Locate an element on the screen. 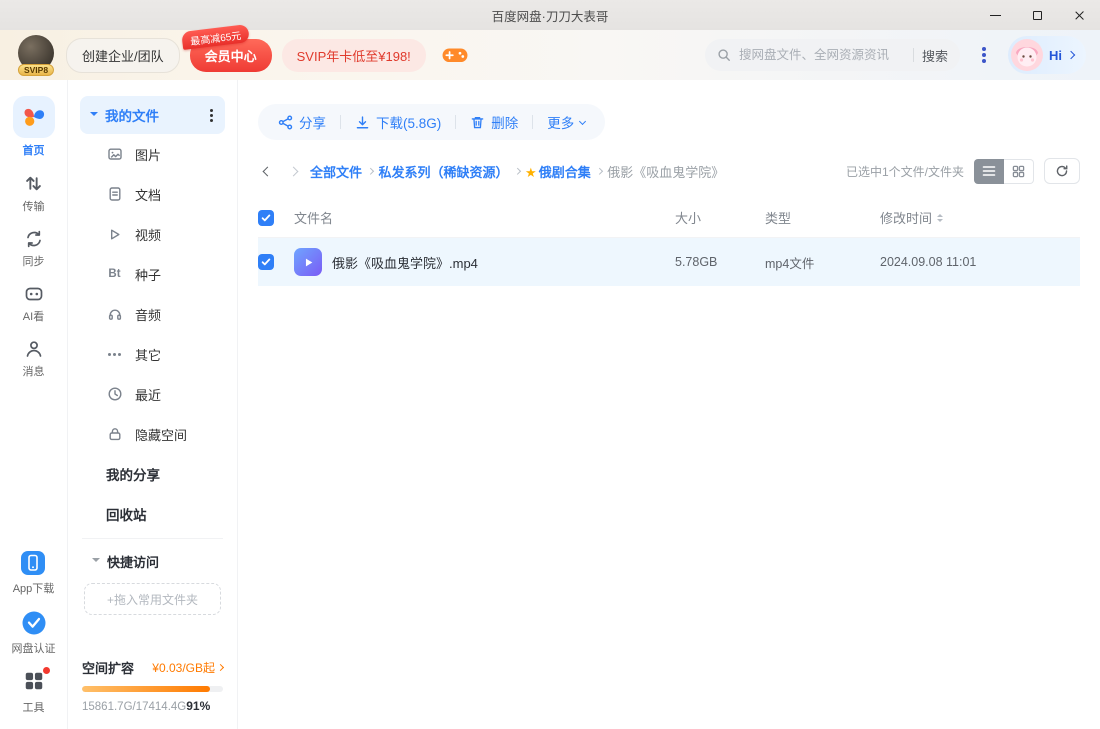 The height and width of the screenshot is (729, 1100). rail-label: AI看 is located at coordinates (33, 317).